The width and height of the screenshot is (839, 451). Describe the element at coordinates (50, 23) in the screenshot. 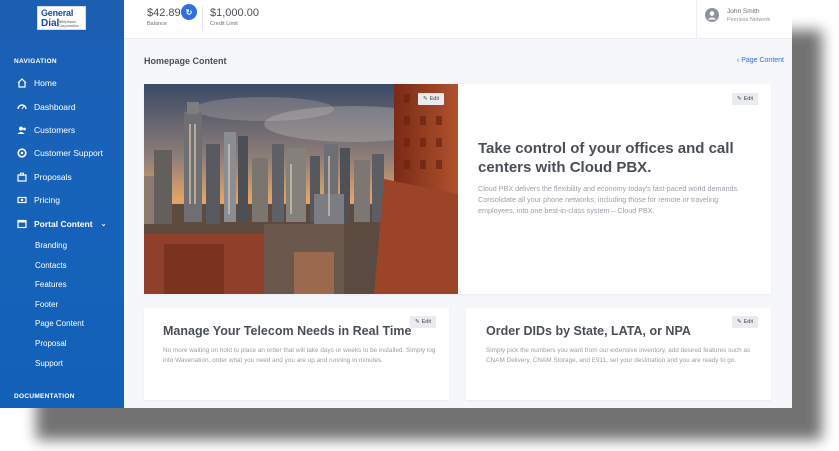

I see `logo-text-dial: Dial` at that location.